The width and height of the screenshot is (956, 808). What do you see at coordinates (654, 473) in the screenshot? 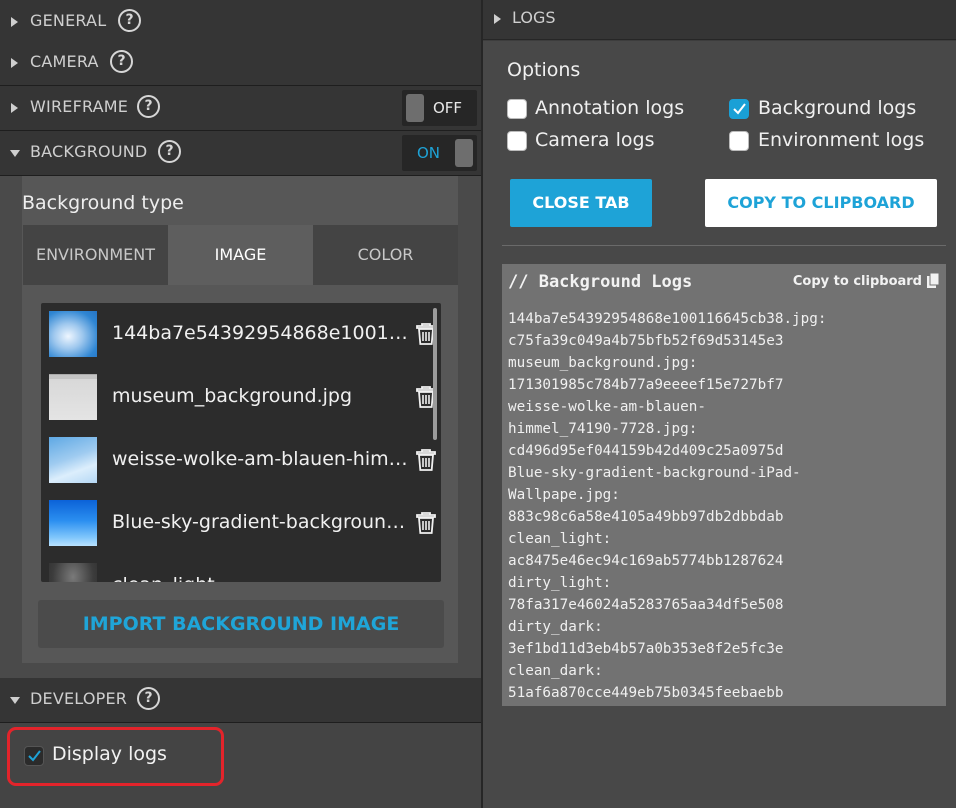
I see `log-line: Blue-sky-gradient-background-iPad-` at bounding box center [654, 473].